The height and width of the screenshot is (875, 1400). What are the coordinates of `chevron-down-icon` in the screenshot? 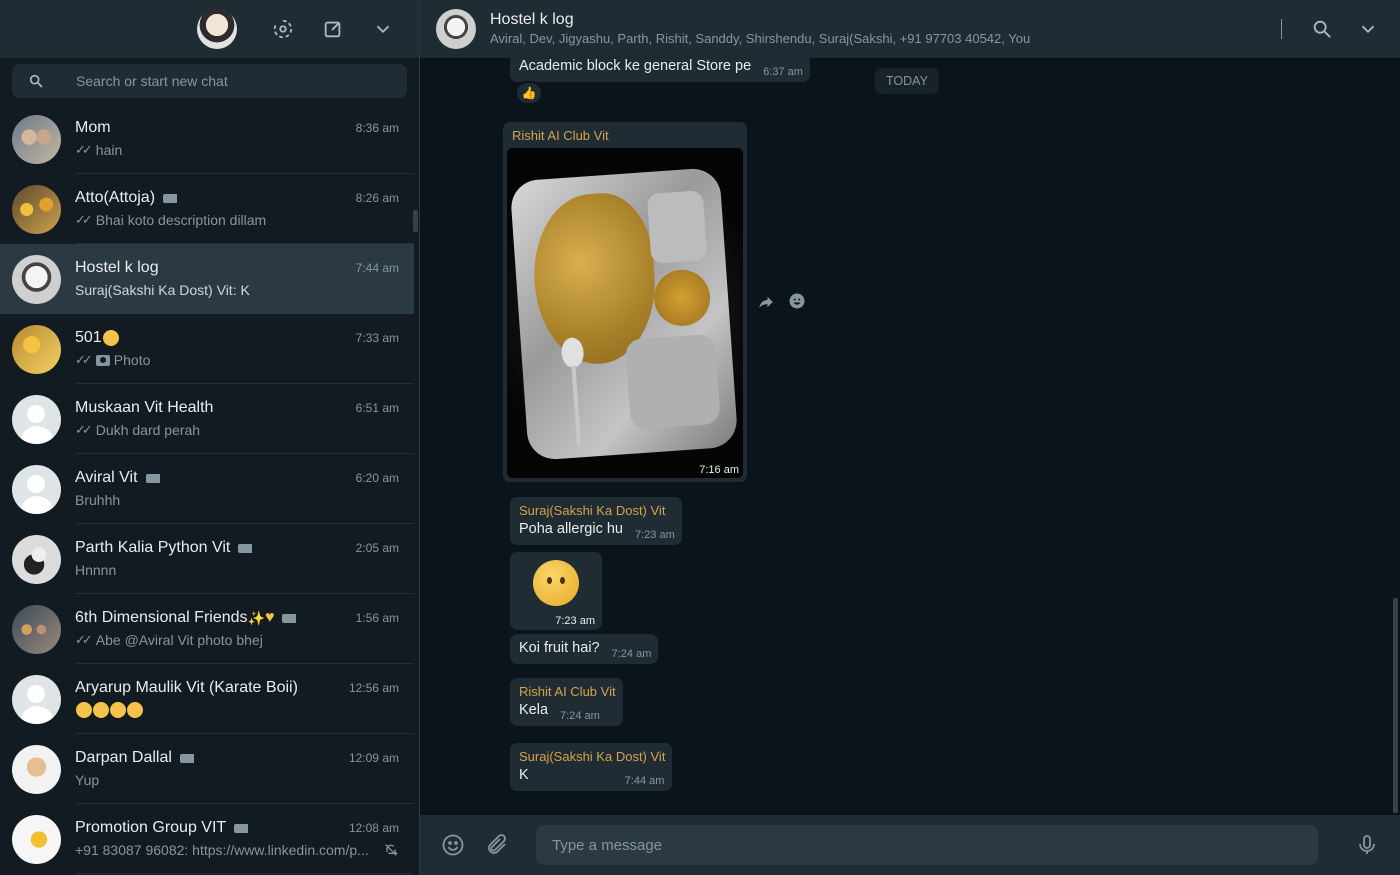 It's located at (1368, 29).